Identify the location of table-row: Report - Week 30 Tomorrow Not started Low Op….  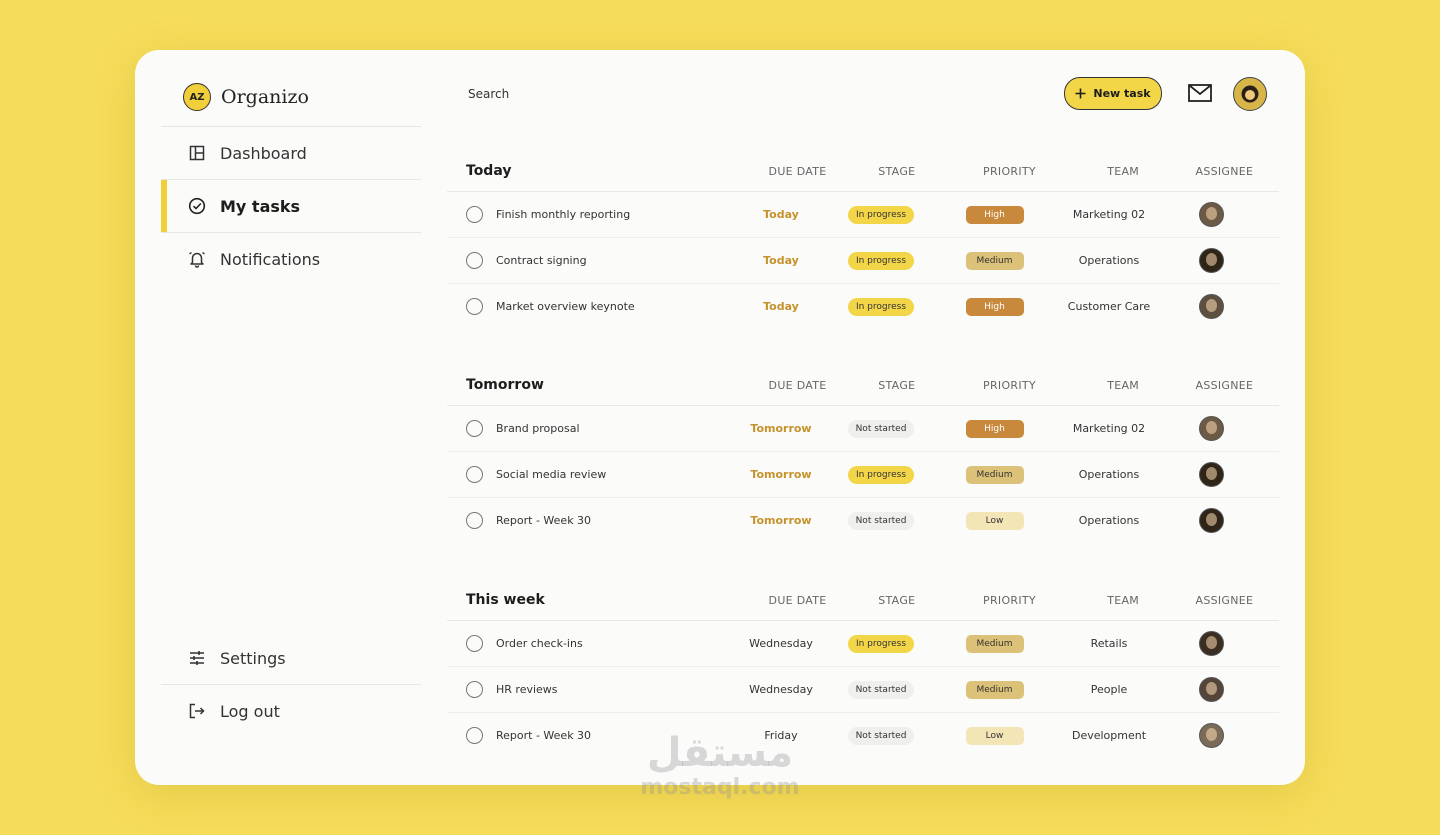
(863, 520).